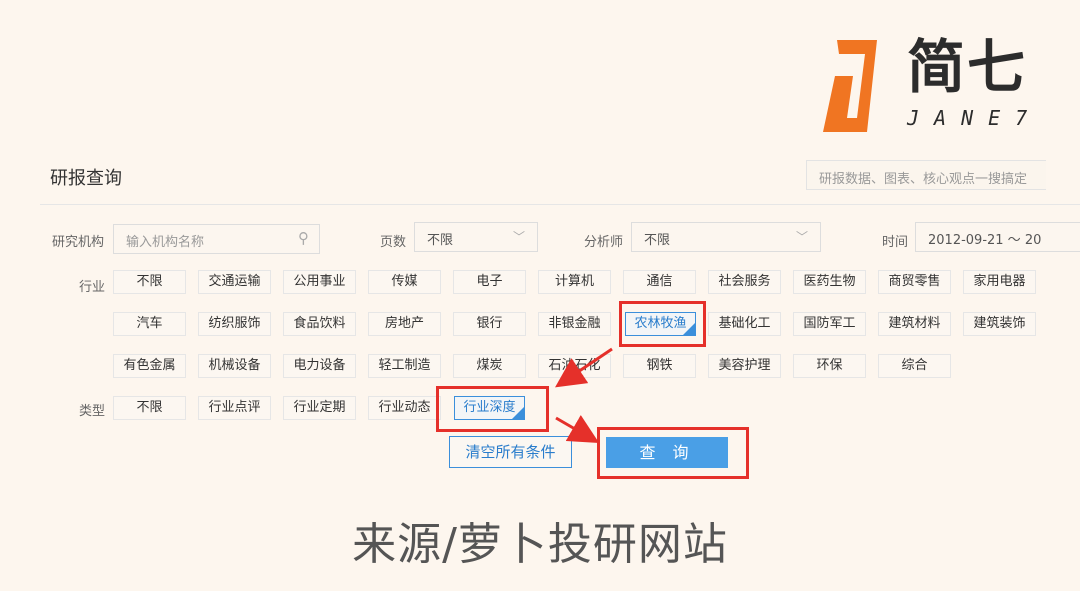  Describe the element at coordinates (540, 544) in the screenshot. I see `source-caption: 来源/萝卜投研网站` at that location.